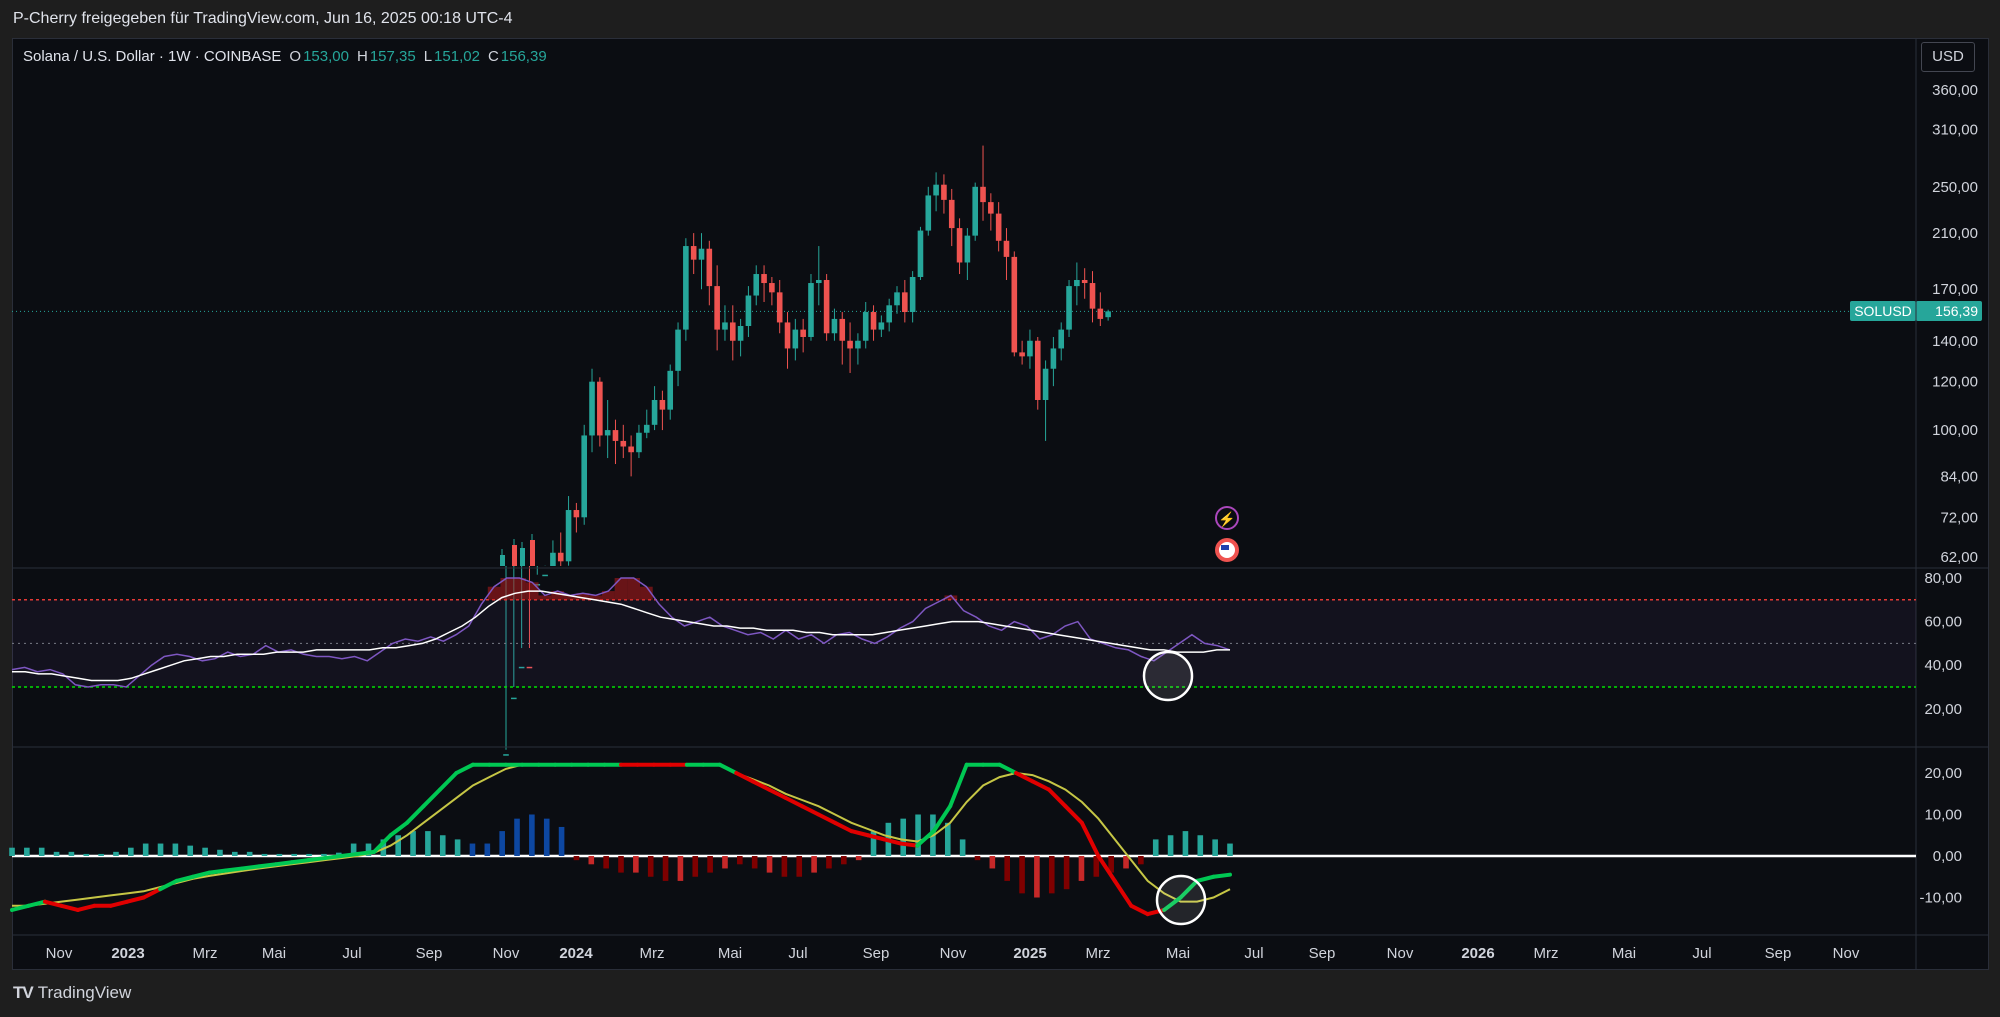 This screenshot has width=2000, height=1017. Describe the element at coordinates (1168, 676) in the screenshot. I see `rsi-highlight-circle` at that location.